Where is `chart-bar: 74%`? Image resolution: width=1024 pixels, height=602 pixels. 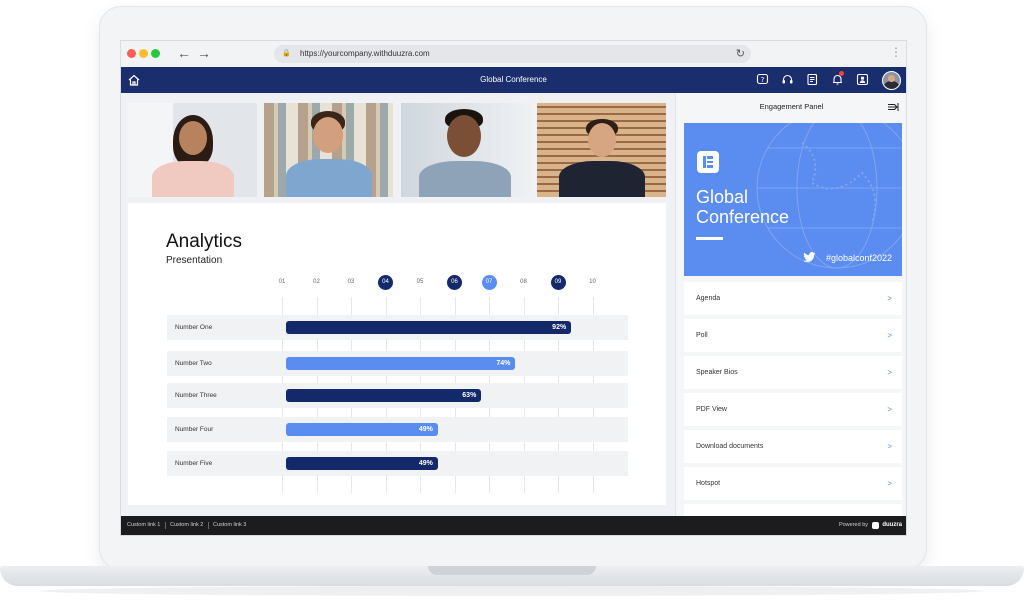 chart-bar: 74% is located at coordinates (401, 363).